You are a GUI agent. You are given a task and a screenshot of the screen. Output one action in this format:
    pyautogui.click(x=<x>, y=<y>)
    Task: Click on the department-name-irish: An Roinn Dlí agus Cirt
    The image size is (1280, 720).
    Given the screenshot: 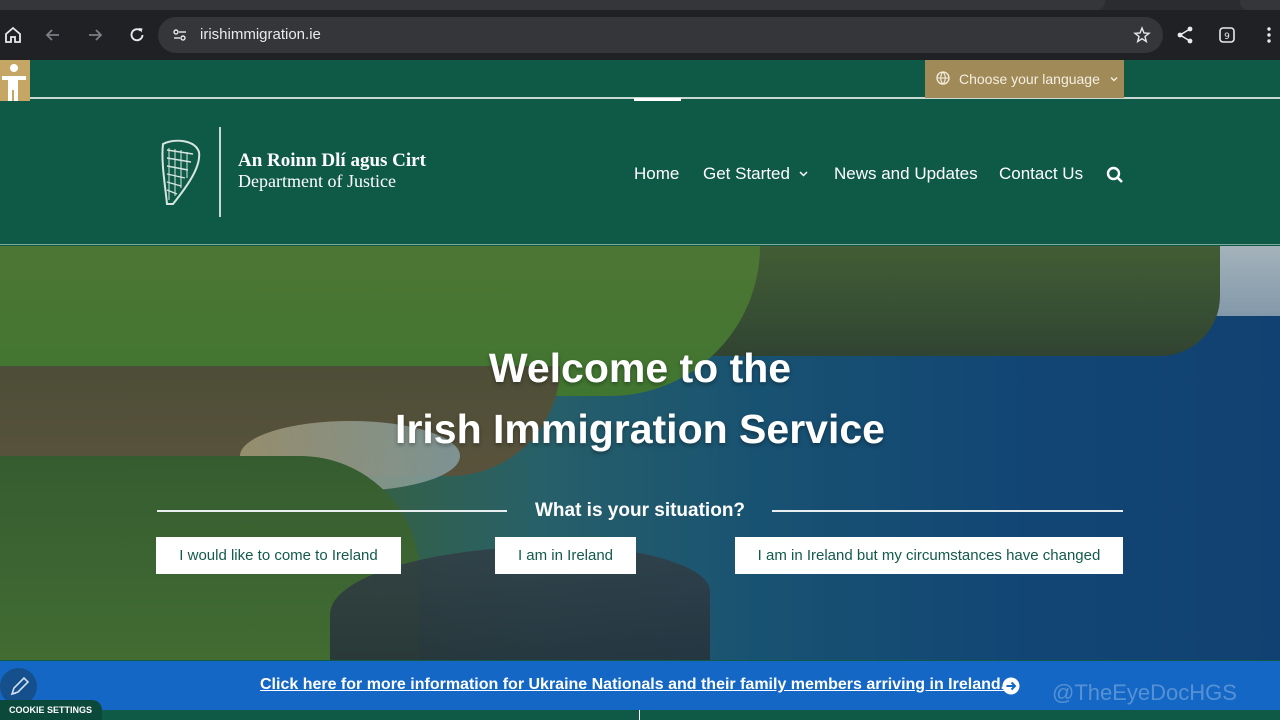 What is the action you would take?
    pyautogui.click(x=332, y=161)
    